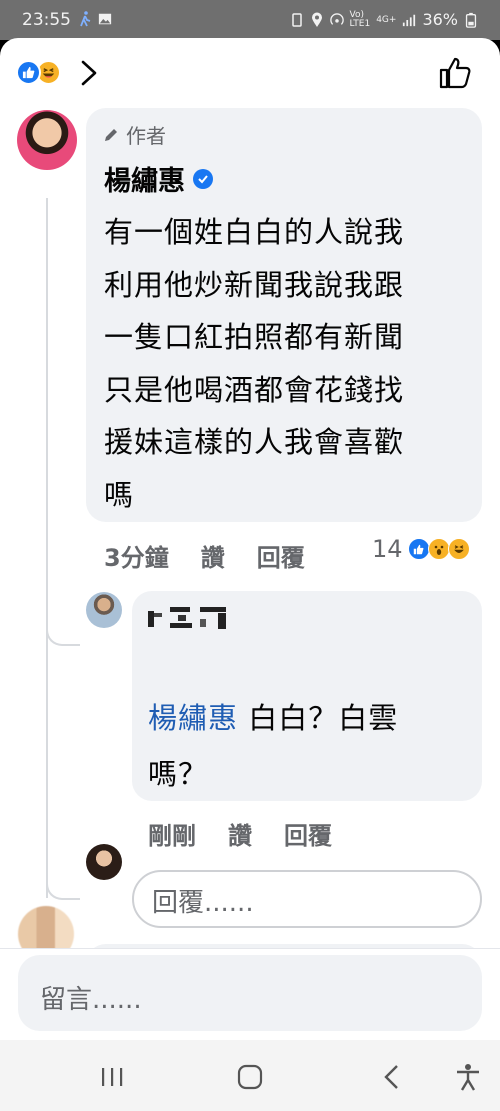 The height and width of the screenshot is (1111, 500). What do you see at coordinates (438, 549) in the screenshot?
I see `wow-icon` at bounding box center [438, 549].